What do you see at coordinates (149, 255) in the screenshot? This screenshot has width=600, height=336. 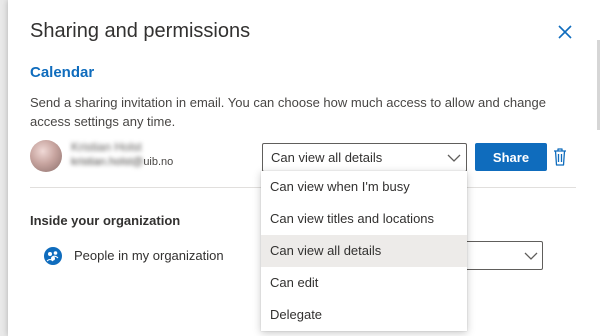 I see `organization-group-label: People in my organization` at bounding box center [149, 255].